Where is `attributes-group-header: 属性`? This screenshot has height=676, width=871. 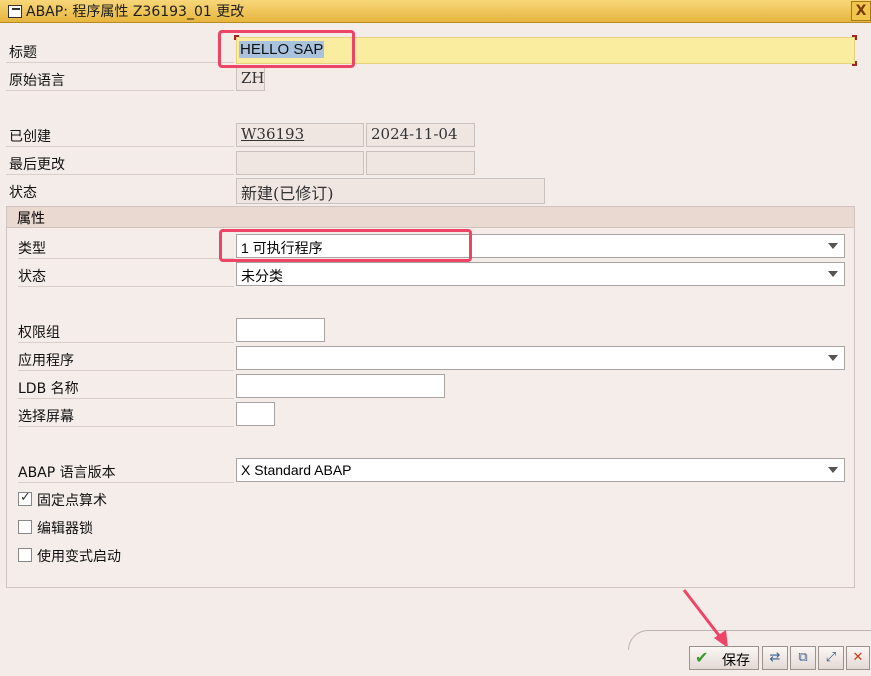
attributes-group-header: 属性 is located at coordinates (430, 217).